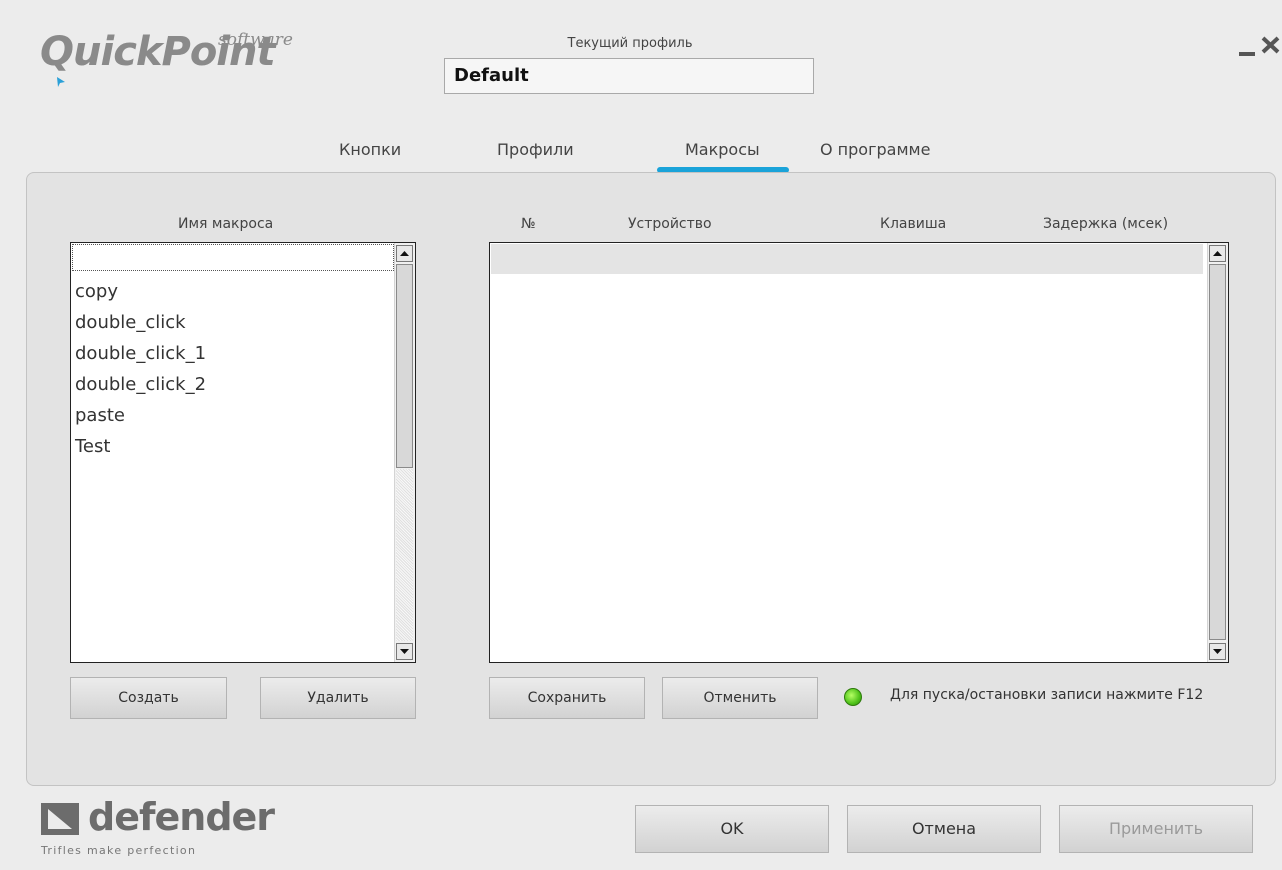  I want to click on minimize-icon, so click(1248, 49).